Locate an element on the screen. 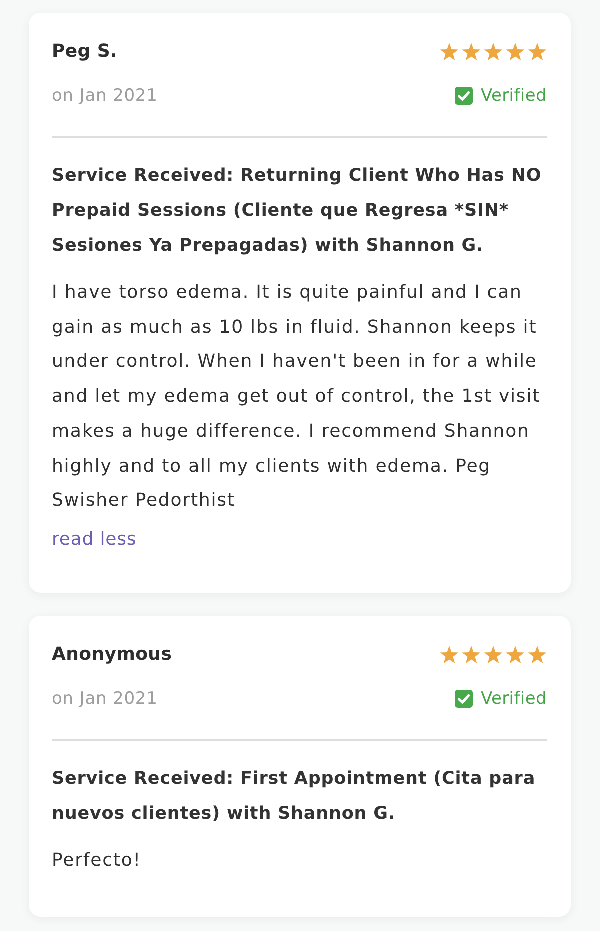  service-received-text: Service Received: First Appointment (Cita para nuevos clientes) with Shannon G. is located at coordinates (294, 797).